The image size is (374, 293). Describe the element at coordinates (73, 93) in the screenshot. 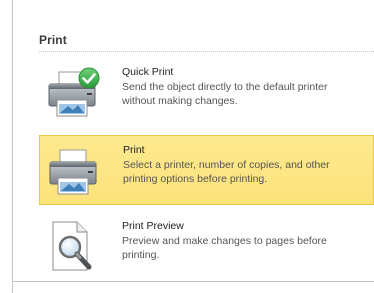

I see `quick-print-icon` at that location.